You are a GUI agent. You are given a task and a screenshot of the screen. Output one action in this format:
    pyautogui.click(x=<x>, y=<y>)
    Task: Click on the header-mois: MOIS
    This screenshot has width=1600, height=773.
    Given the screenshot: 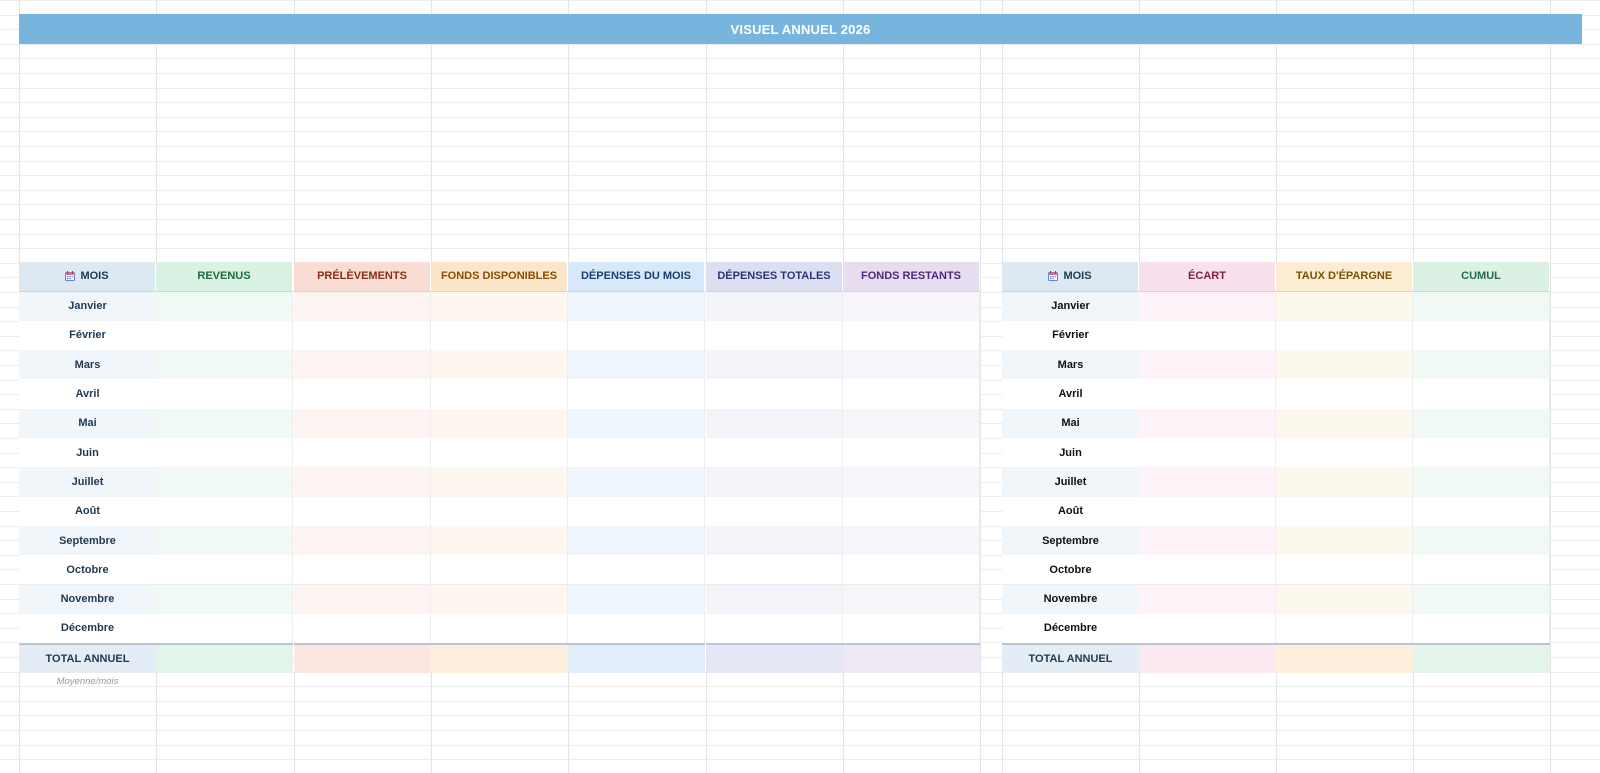 What is the action you would take?
    pyautogui.click(x=1070, y=277)
    